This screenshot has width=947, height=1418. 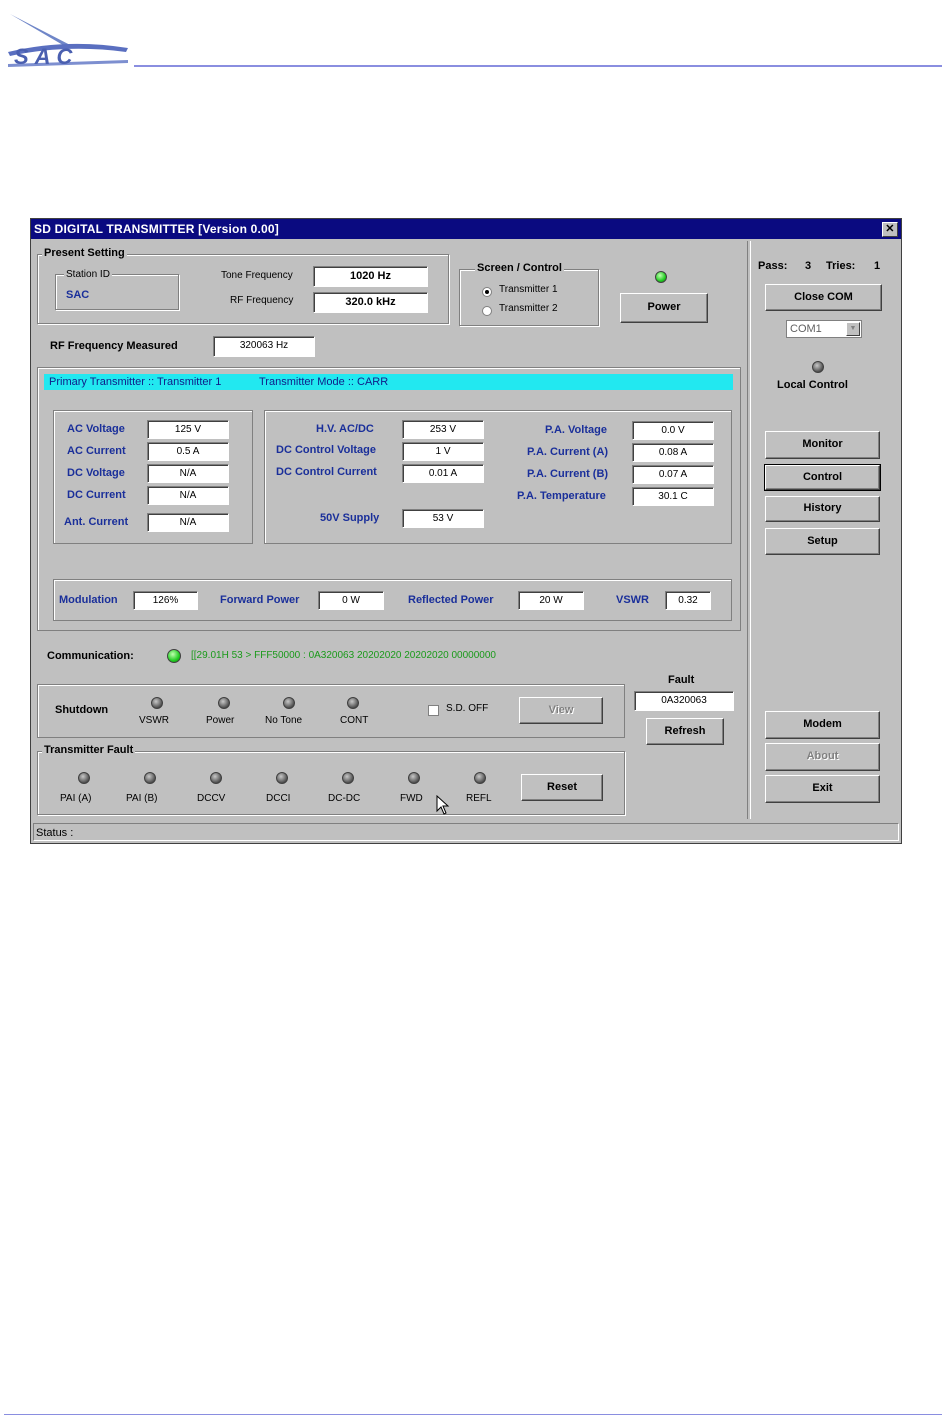 What do you see at coordinates (157, 703) in the screenshot?
I see `vswr-led-icon` at bounding box center [157, 703].